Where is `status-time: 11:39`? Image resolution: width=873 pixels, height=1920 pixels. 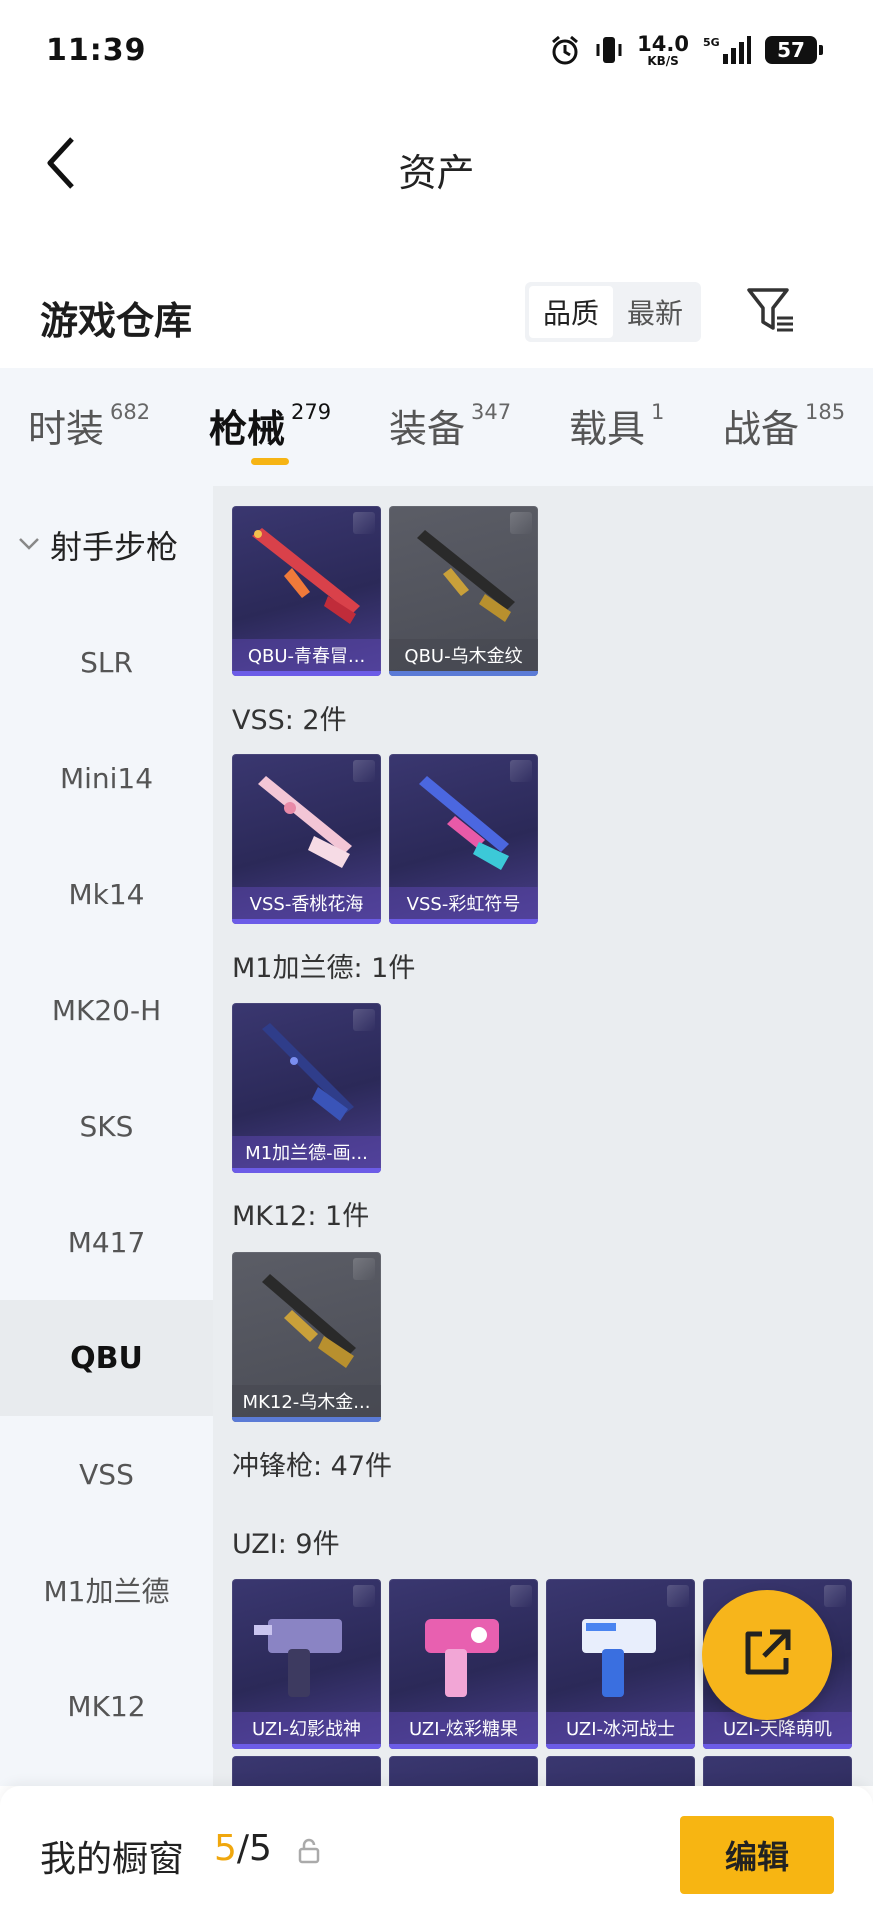 status-time: 11:39 is located at coordinates (96, 50).